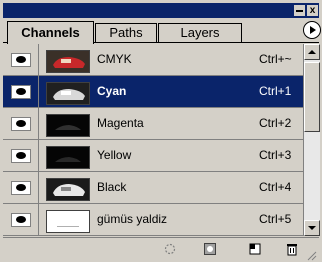 This screenshot has width=323, height=266. What do you see at coordinates (112, 91) in the screenshot?
I see `channel-name: Cyan` at bounding box center [112, 91].